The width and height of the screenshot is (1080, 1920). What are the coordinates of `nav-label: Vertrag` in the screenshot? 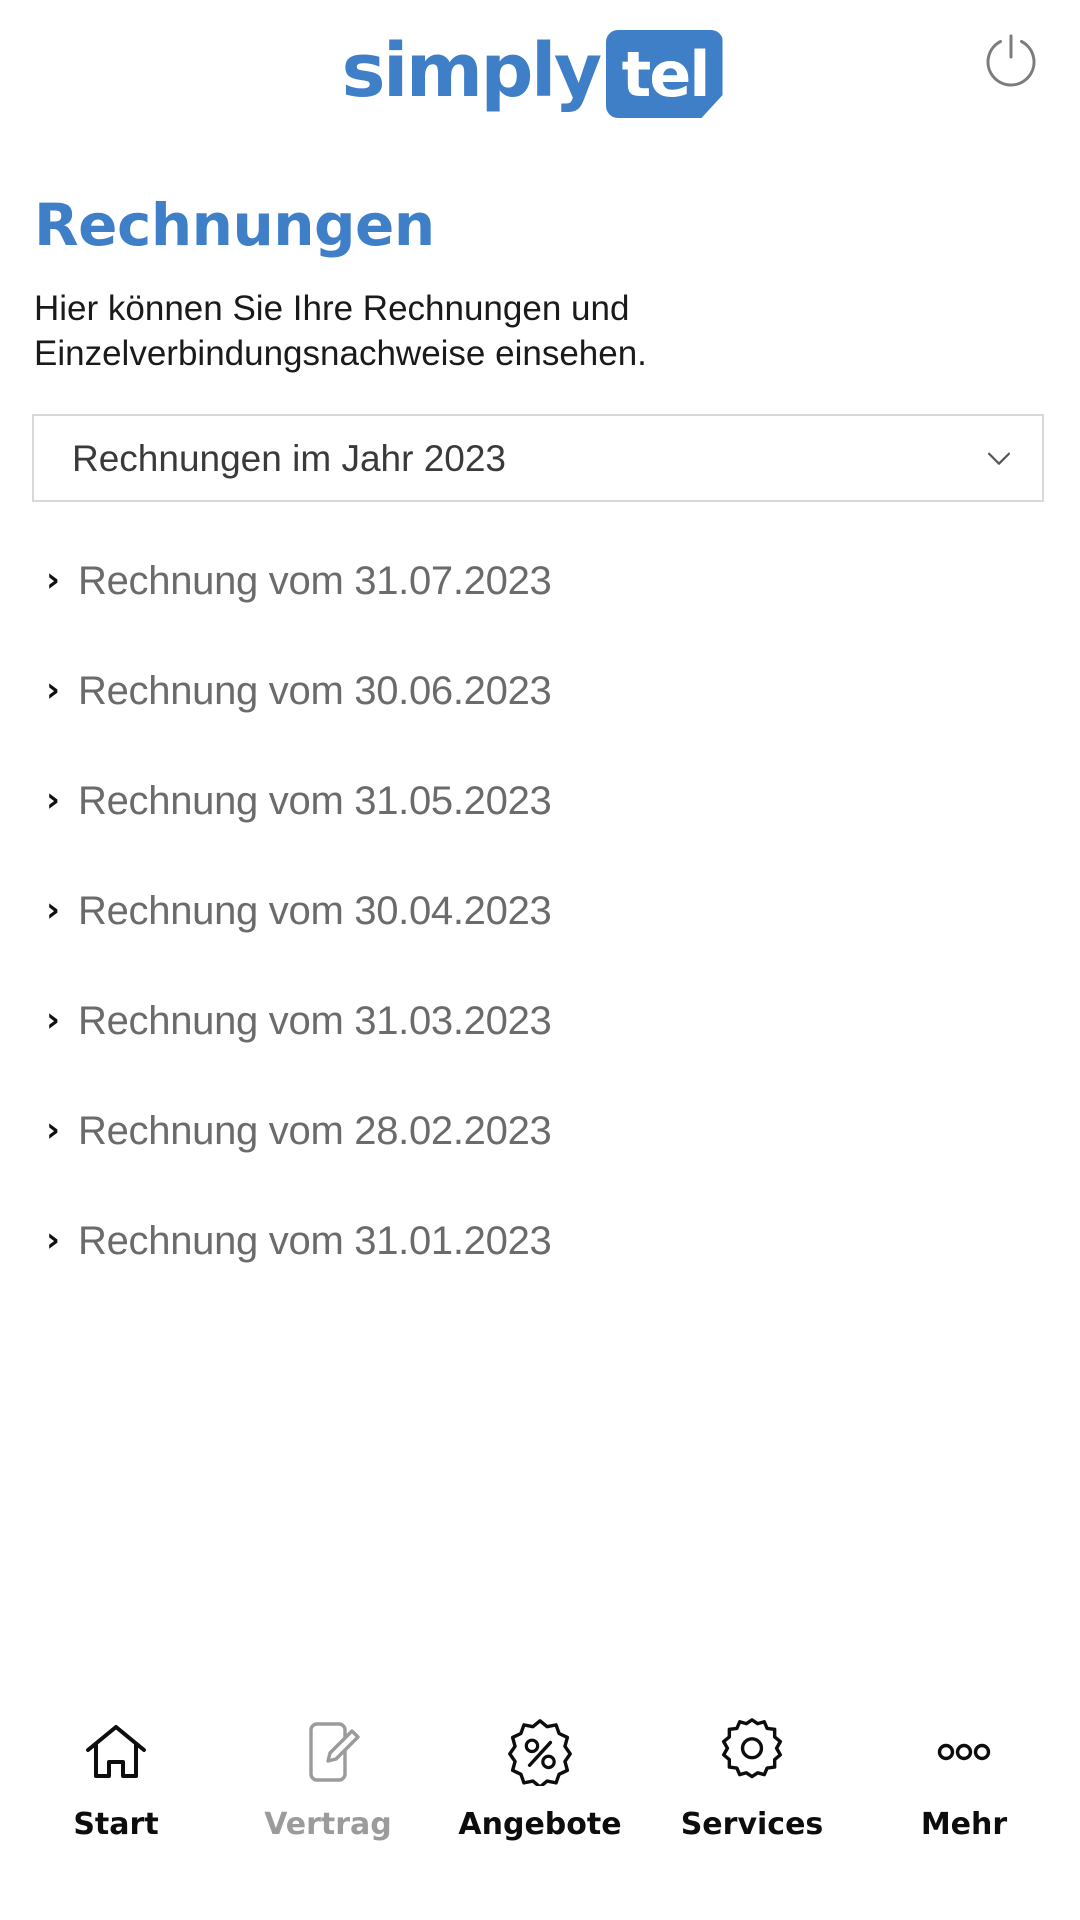 It's located at (328, 1824).